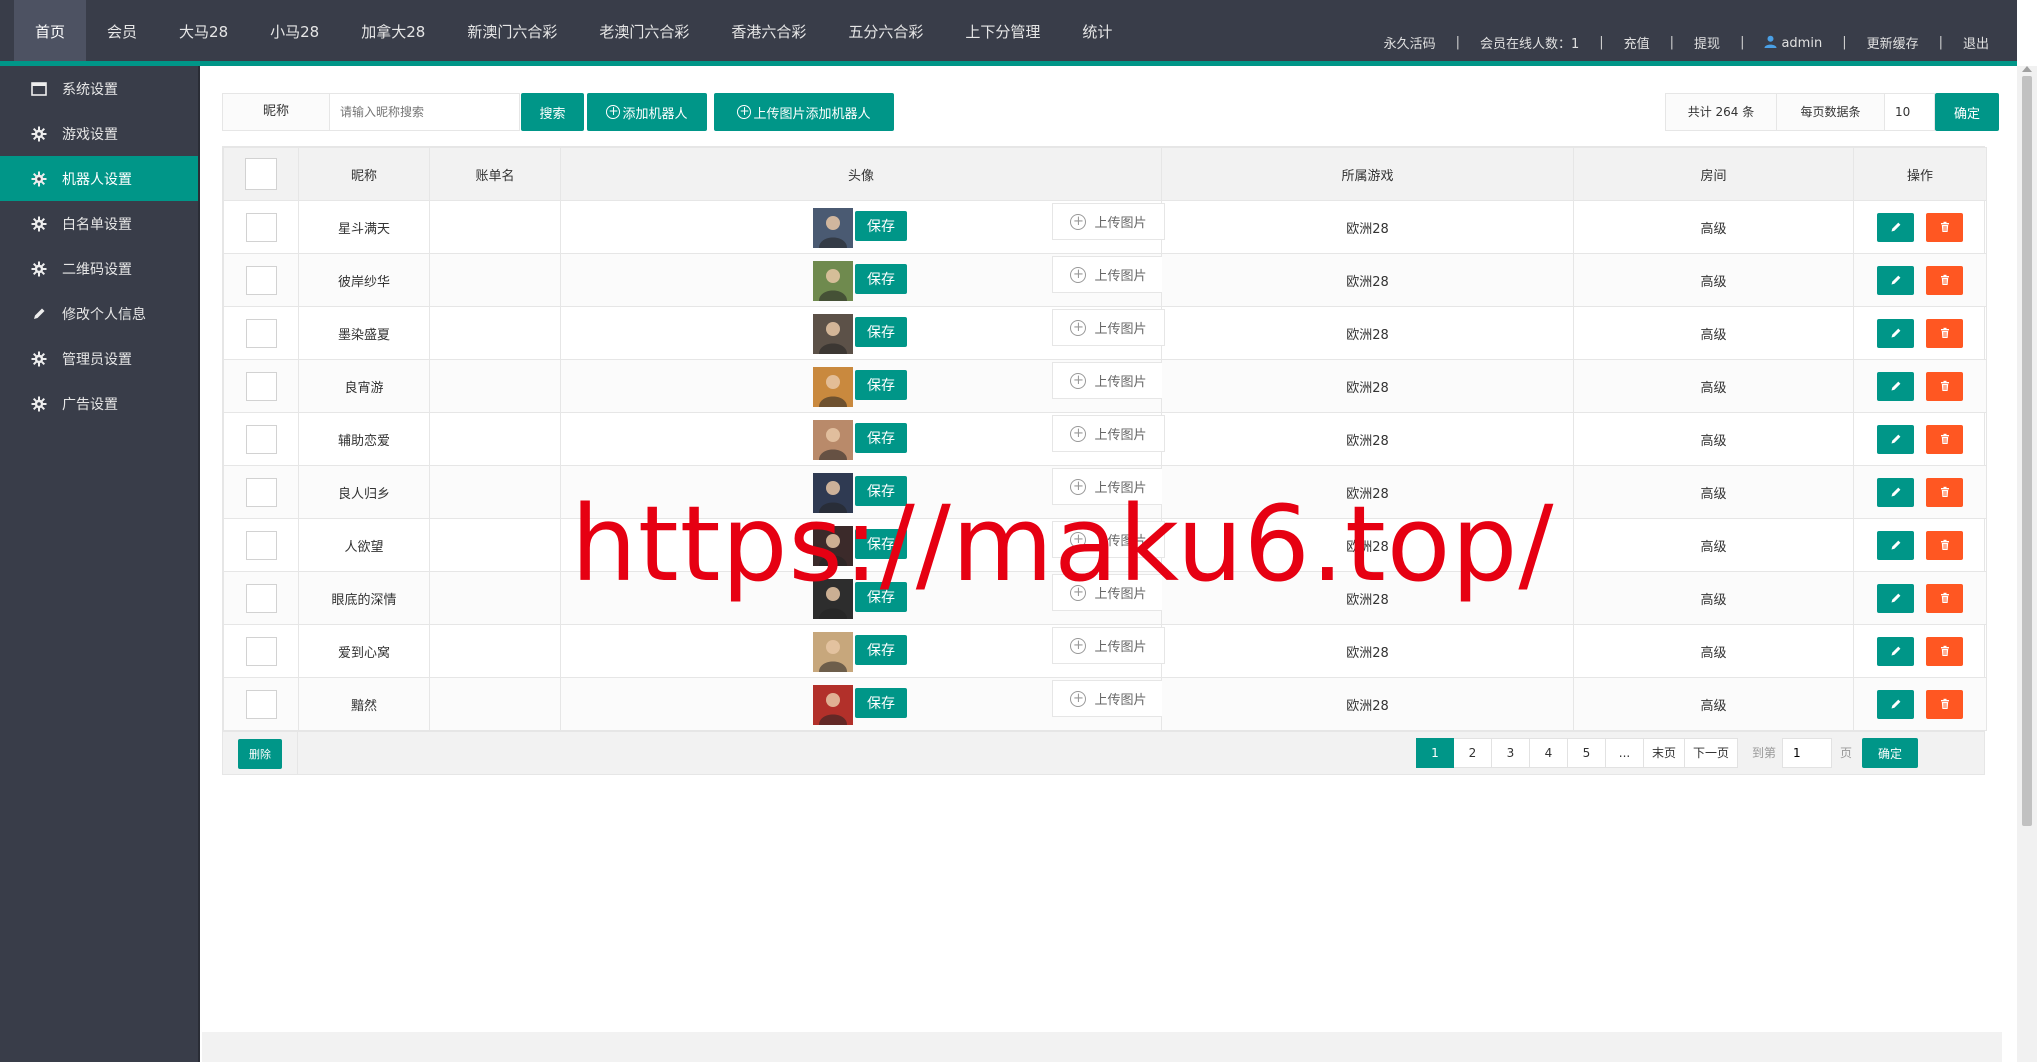 The width and height of the screenshot is (2037, 1062). I want to click on sidebar-item: 白名单设置, so click(99, 223).